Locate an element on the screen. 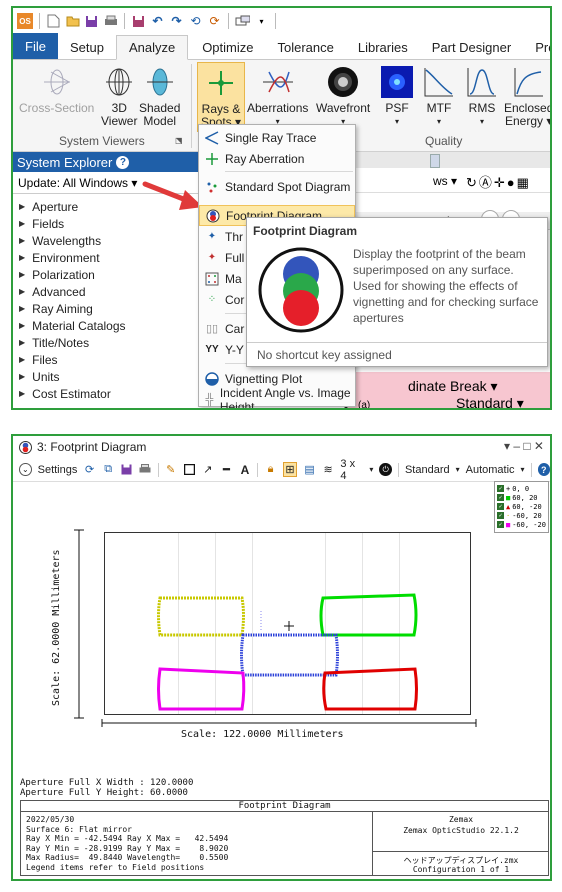  menu-item-single-ray-trace: Single Ray Trace is located at coordinates (277, 137).